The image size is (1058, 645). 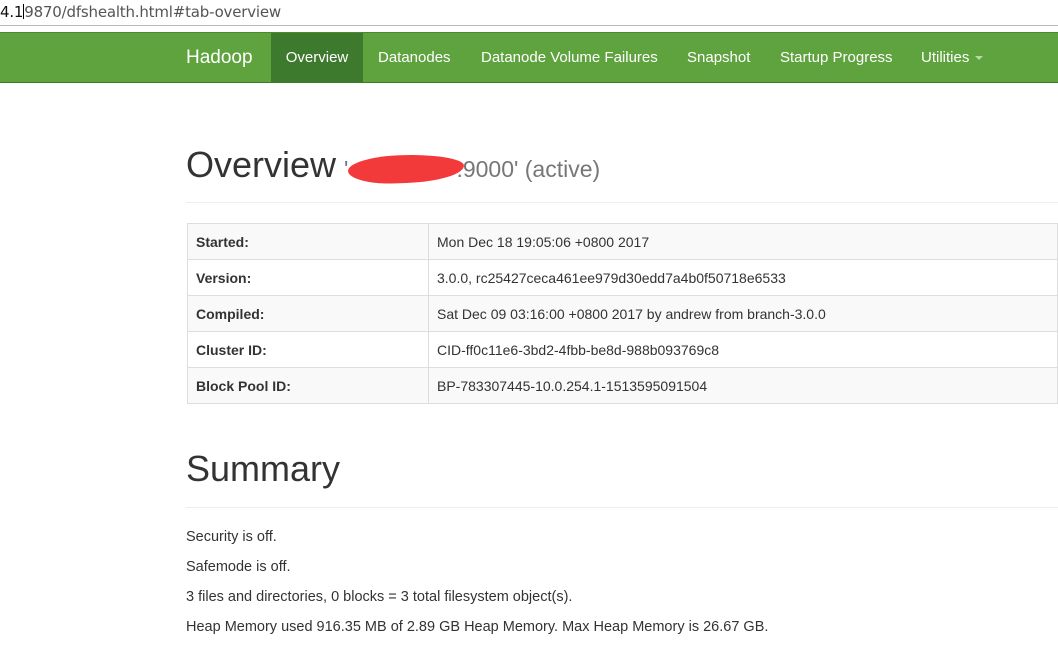 What do you see at coordinates (569, 57) in the screenshot?
I see `nav-tab-datanode-volume-failures: Datanode Volume Failures` at bounding box center [569, 57].